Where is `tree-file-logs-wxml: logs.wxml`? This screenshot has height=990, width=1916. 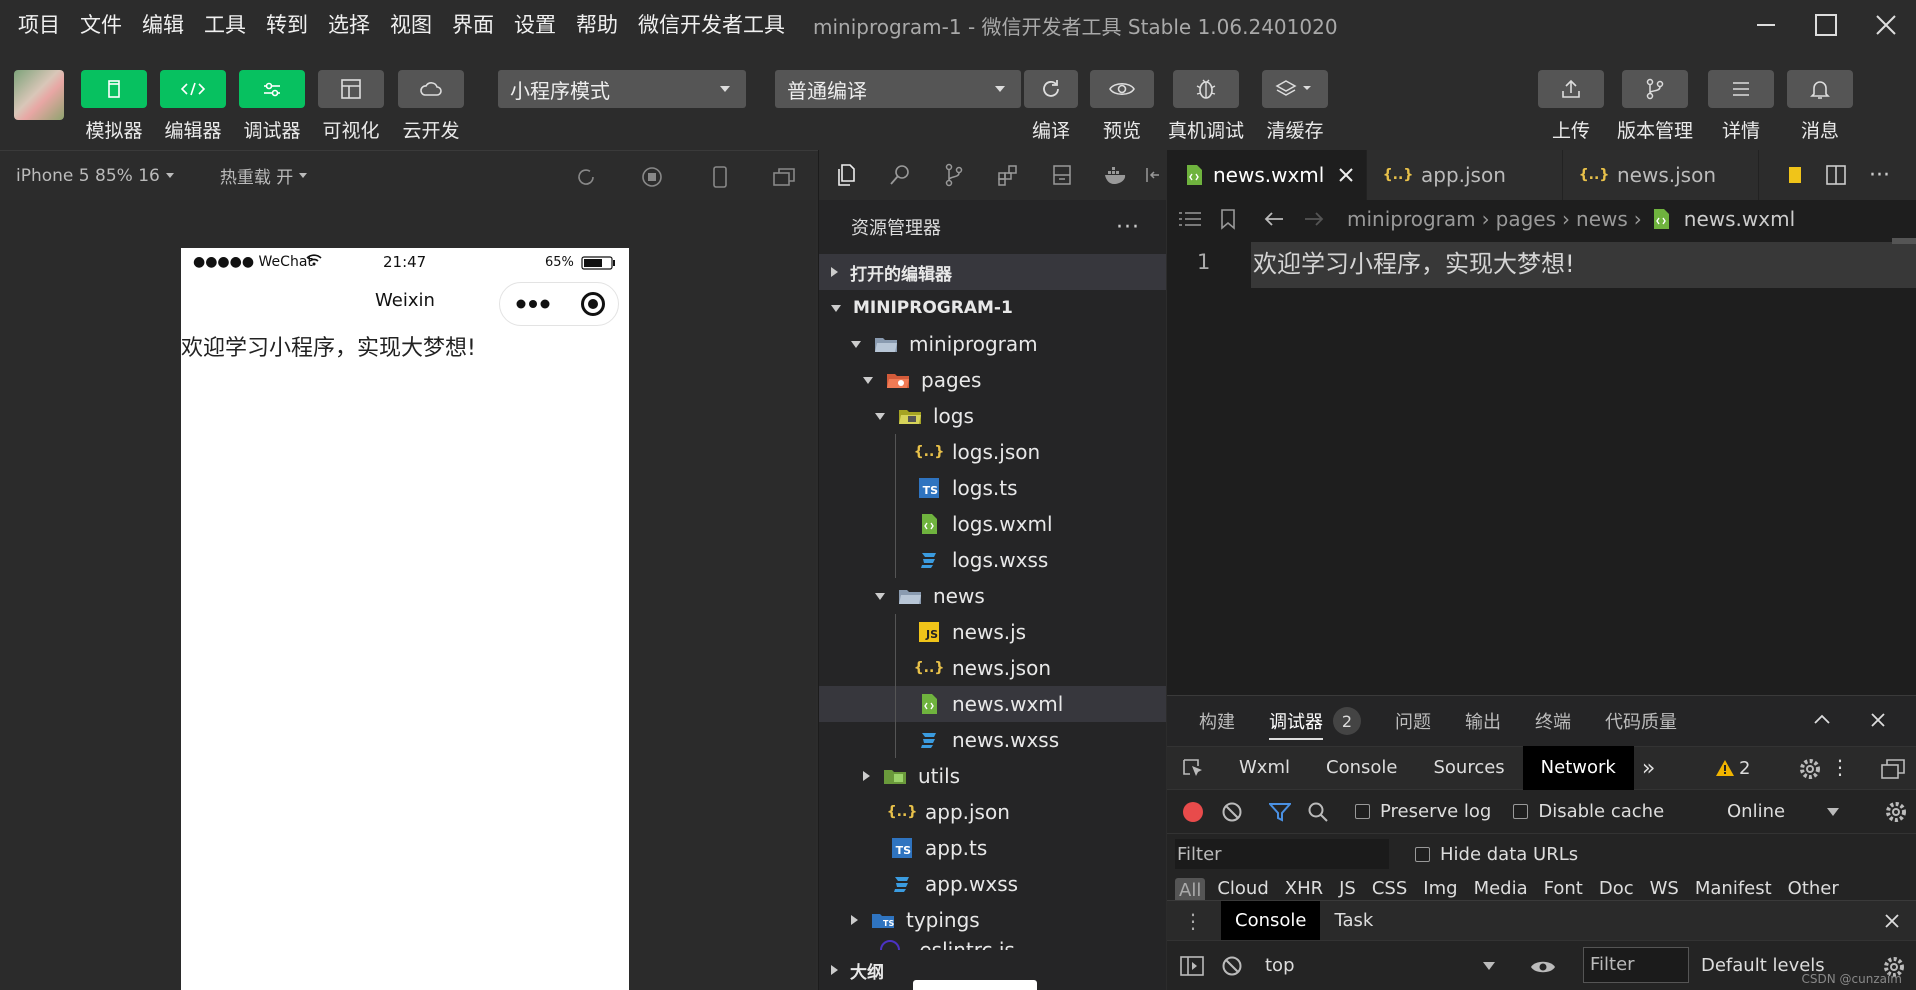 tree-file-logs-wxml: logs.wxml is located at coordinates (992, 524).